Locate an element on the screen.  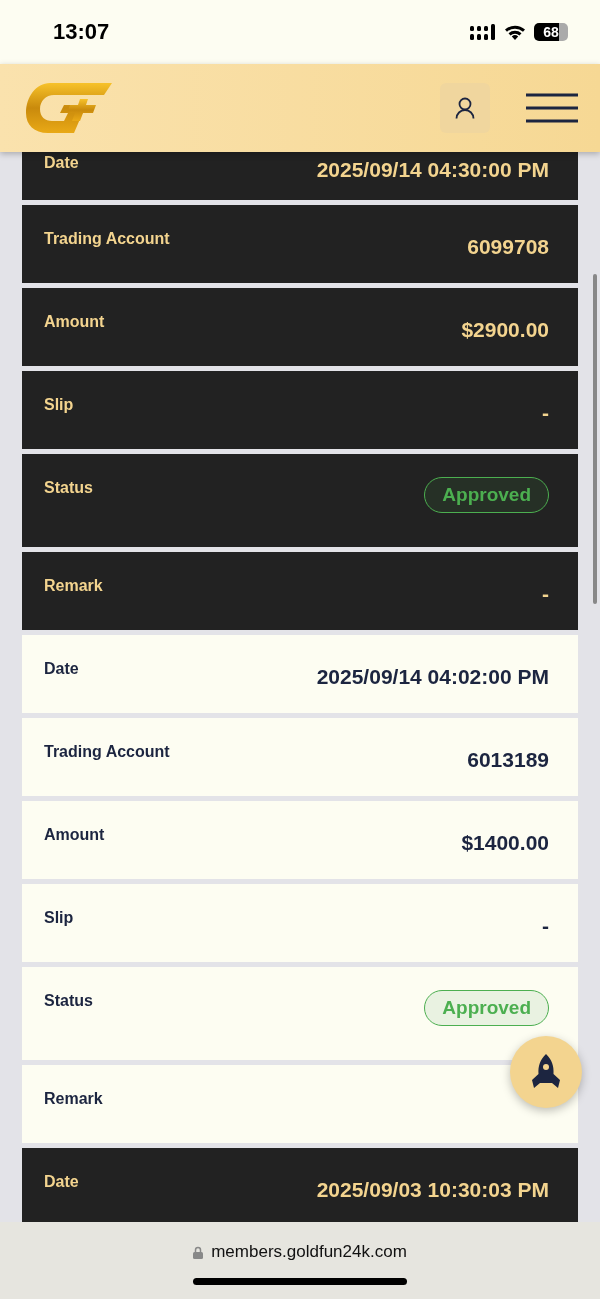
lock-icon is located at coordinates (198, 1252).